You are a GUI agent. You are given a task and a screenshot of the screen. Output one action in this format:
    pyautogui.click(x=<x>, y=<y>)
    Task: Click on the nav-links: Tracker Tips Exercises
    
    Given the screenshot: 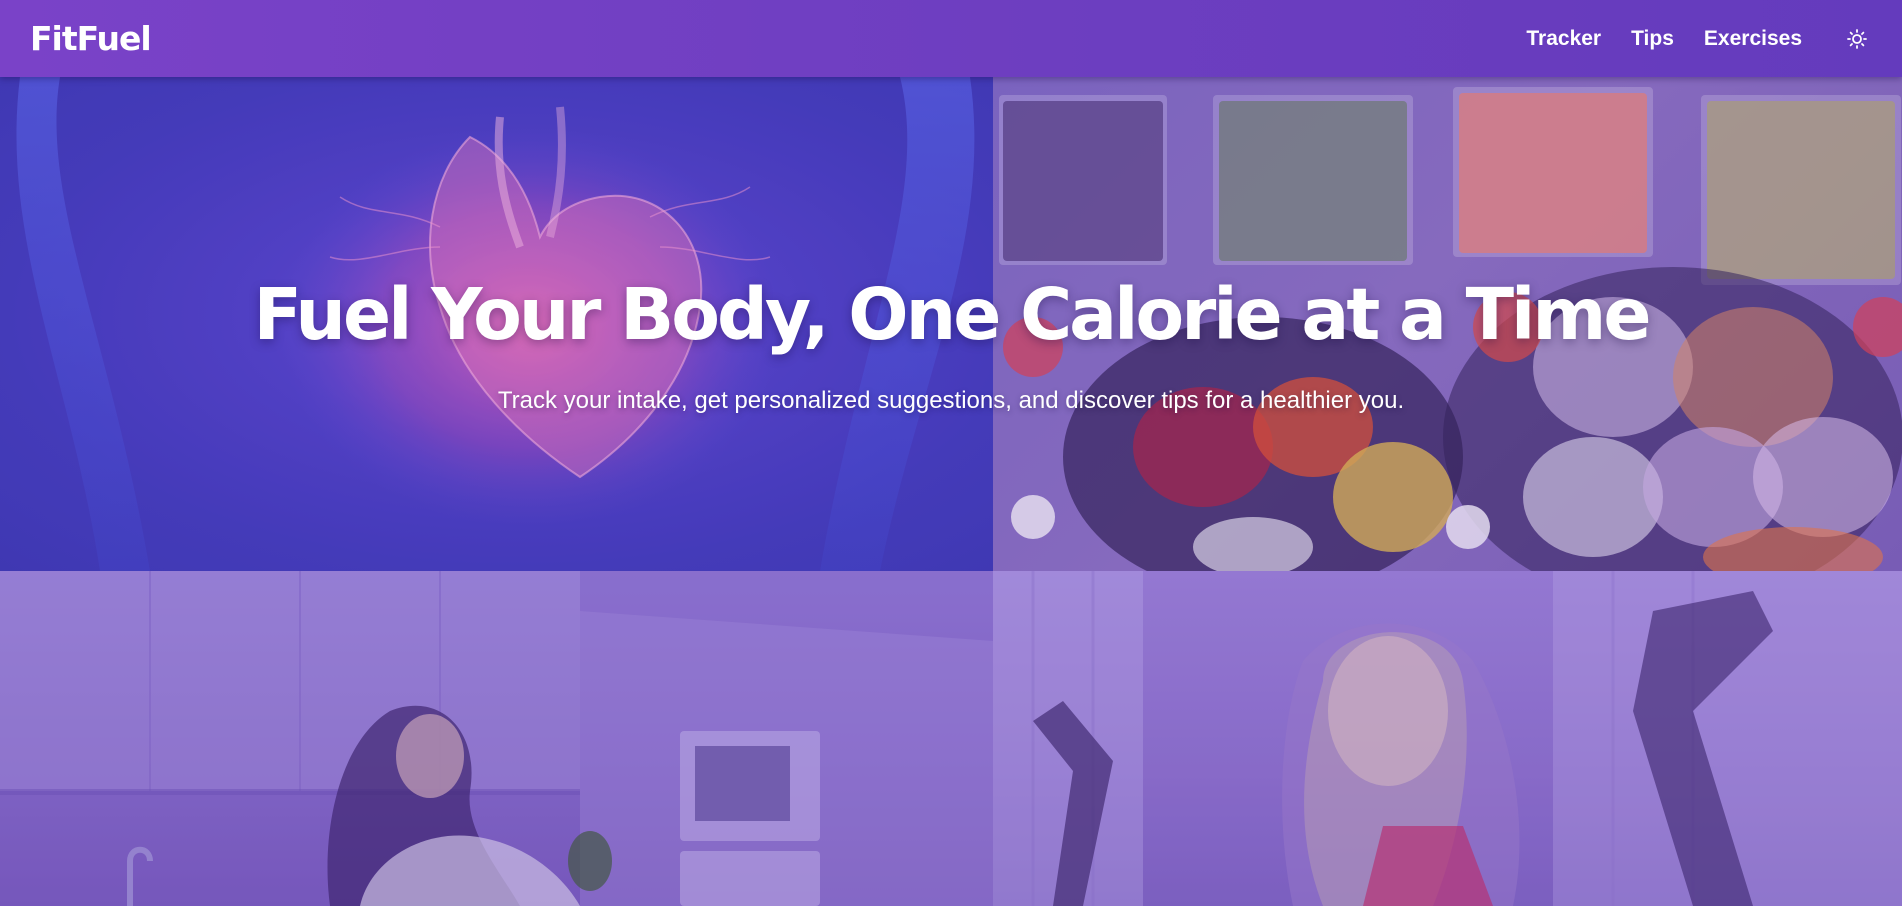 What is the action you would take?
    pyautogui.click(x=1684, y=39)
    